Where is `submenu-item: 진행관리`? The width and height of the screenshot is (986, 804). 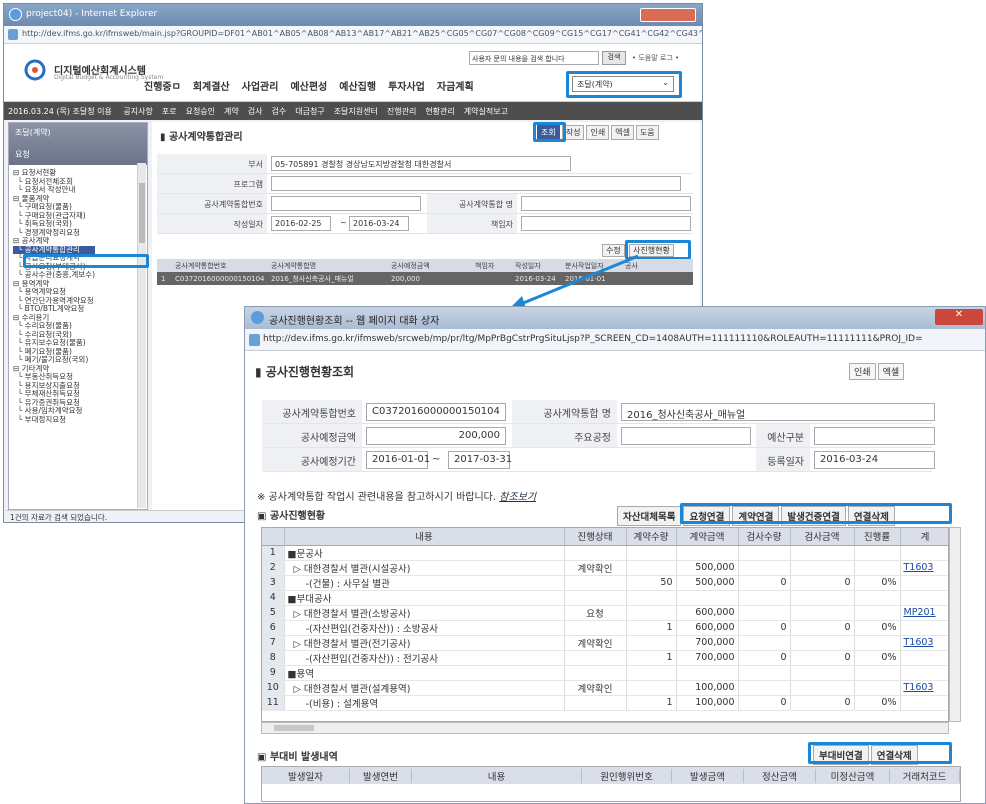 submenu-item: 진행관리 is located at coordinates (401, 111).